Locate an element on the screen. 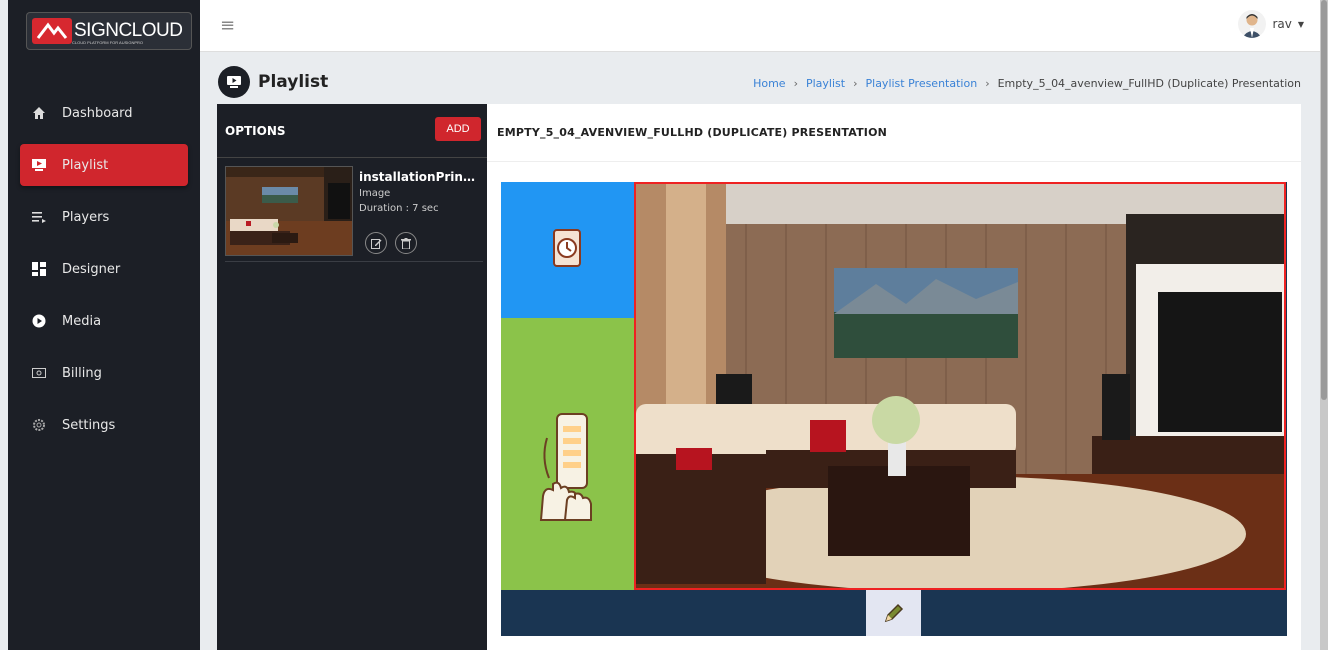 The width and height of the screenshot is (1328, 650). avatar is located at coordinates (1252, 24).